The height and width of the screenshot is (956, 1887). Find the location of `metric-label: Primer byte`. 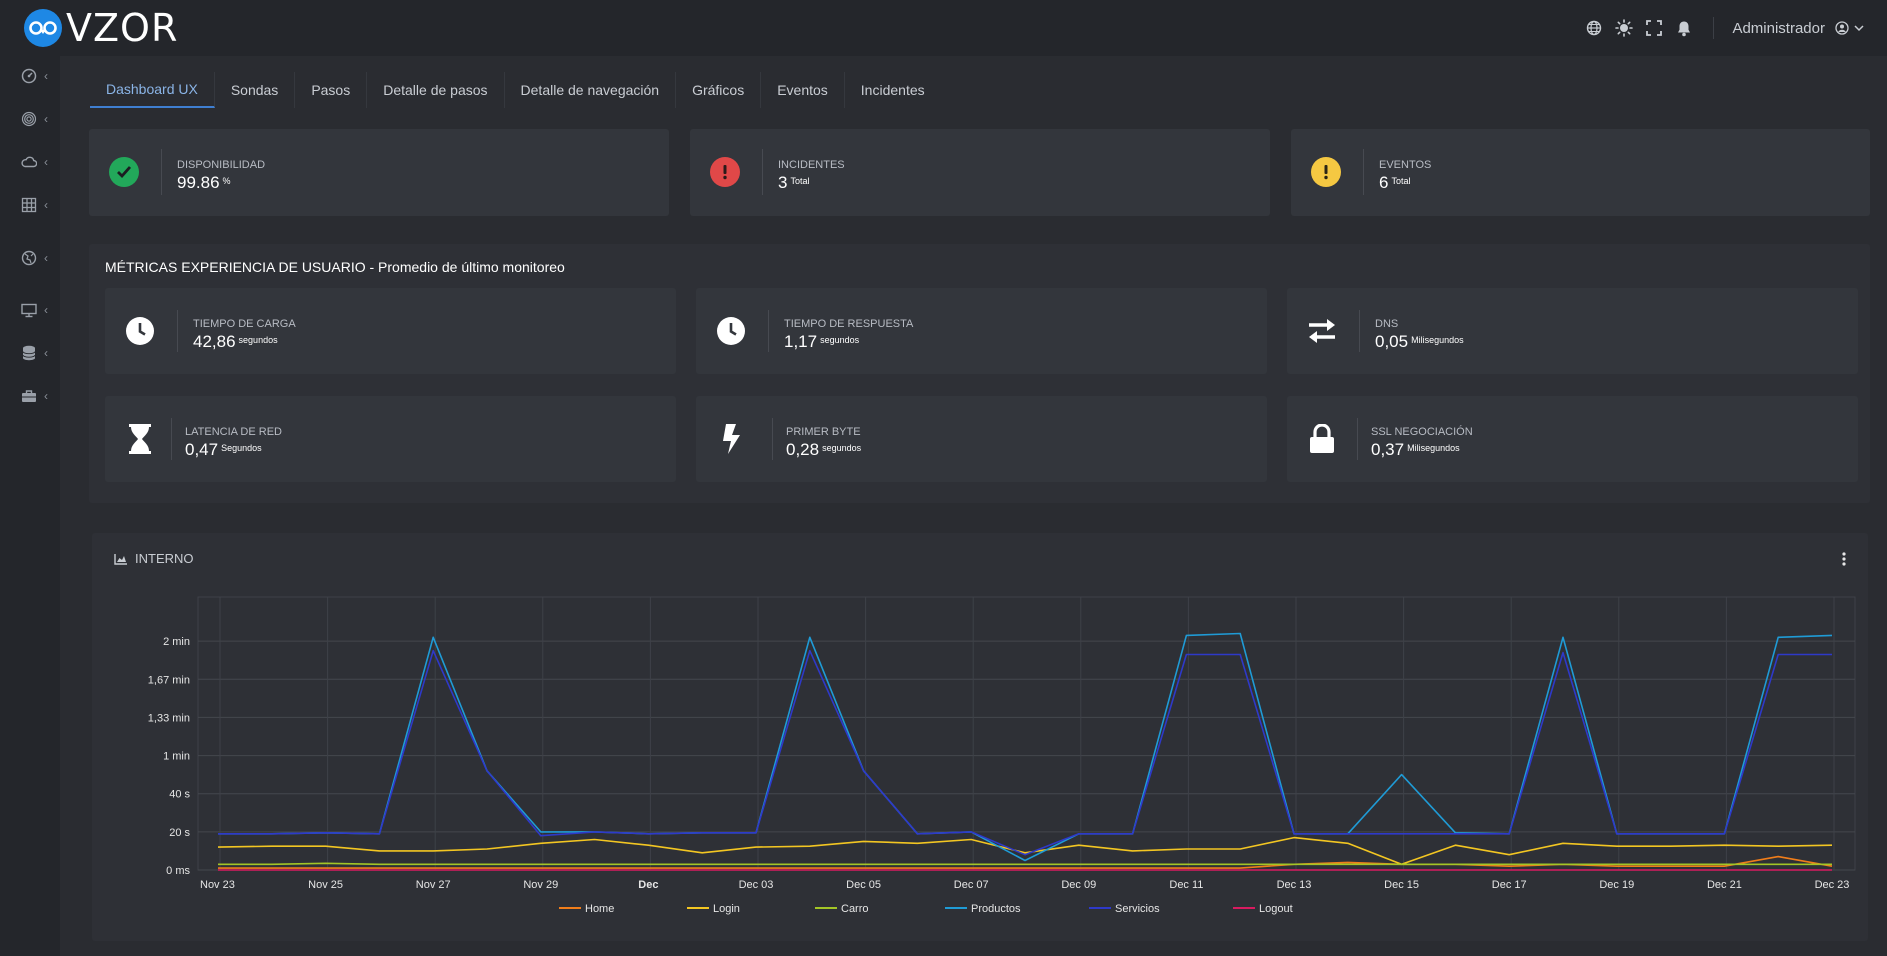

metric-label: Primer byte is located at coordinates (823, 432).